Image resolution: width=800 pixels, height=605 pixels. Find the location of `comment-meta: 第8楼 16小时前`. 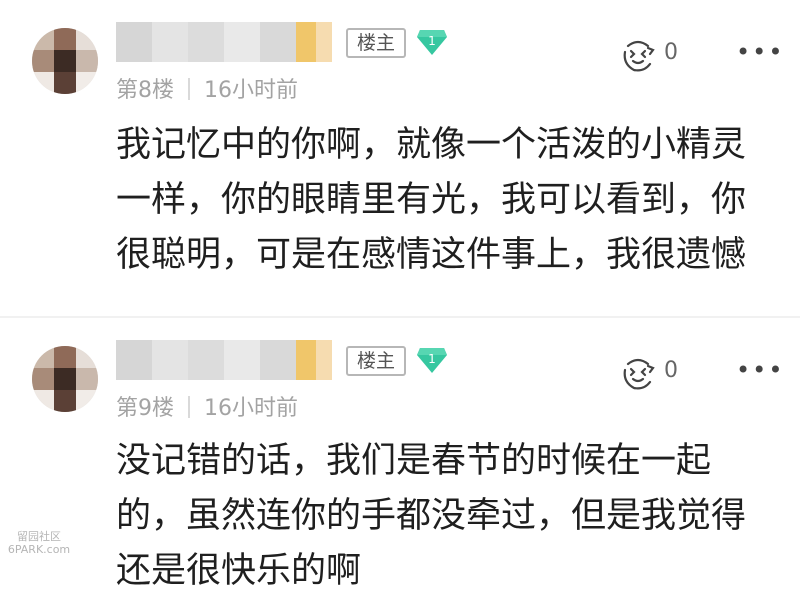

comment-meta: 第8楼 16小时前 is located at coordinates (207, 88).